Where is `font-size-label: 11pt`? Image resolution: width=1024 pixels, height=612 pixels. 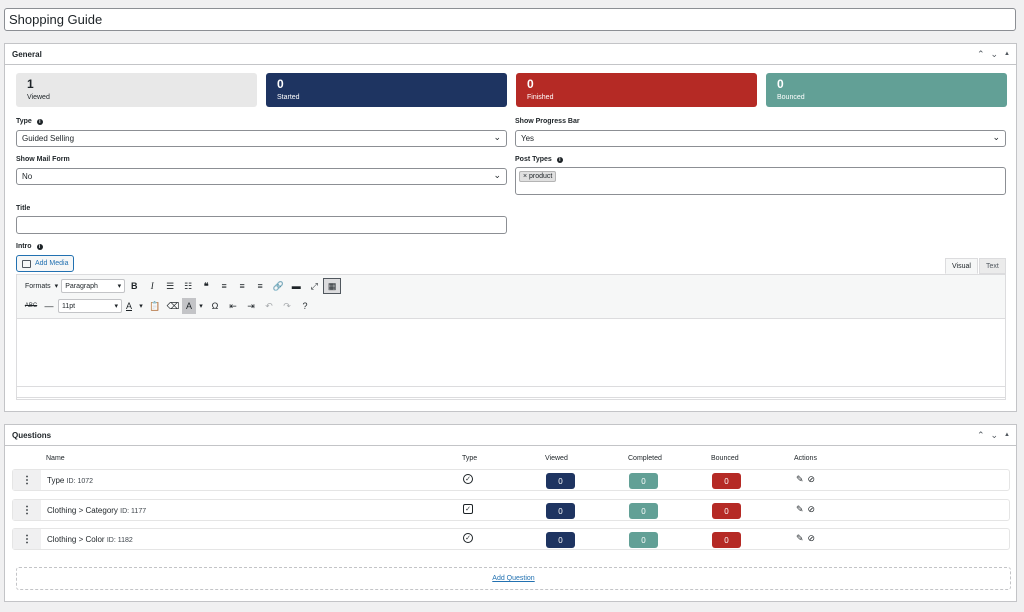 font-size-label: 11pt is located at coordinates (69, 306).